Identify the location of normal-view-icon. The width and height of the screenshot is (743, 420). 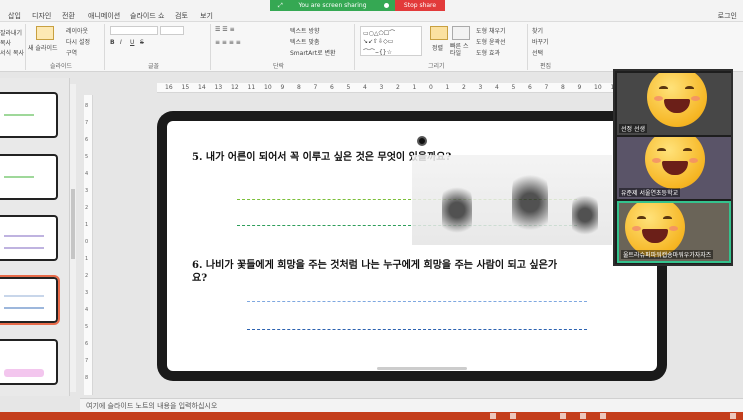
(563, 416).